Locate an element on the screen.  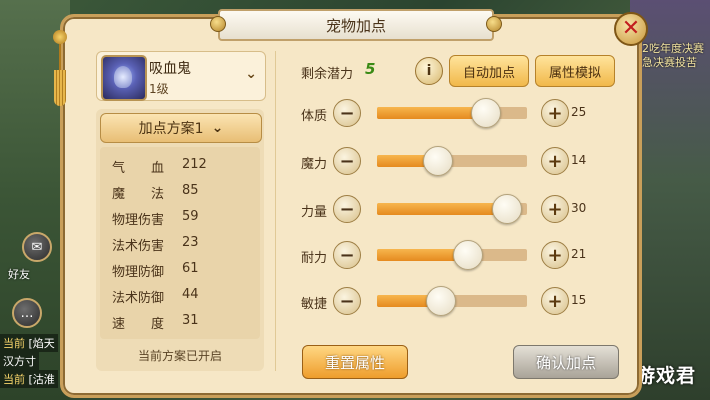
attribute-name: 敏捷 is located at coordinates (314, 304).